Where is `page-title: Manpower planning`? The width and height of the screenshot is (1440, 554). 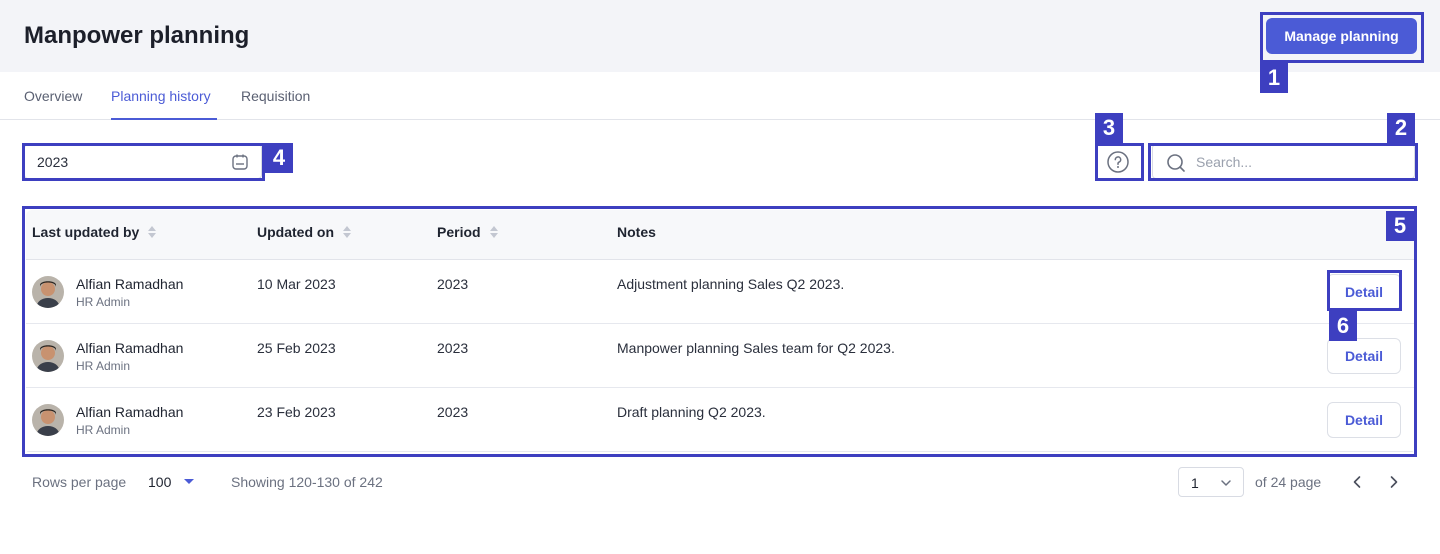 page-title: Manpower planning is located at coordinates (137, 35).